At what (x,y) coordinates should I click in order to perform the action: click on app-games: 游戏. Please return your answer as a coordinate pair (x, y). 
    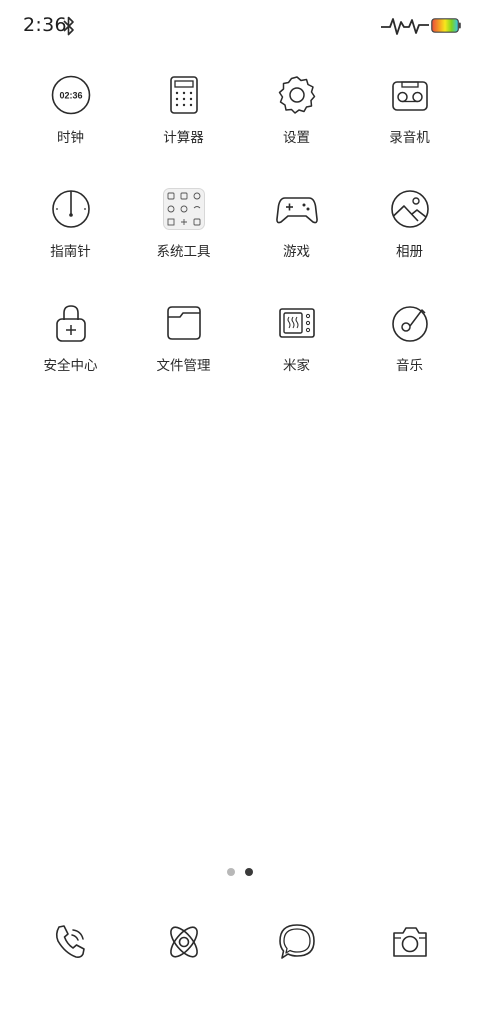
    Looking at the image, I should click on (296, 243).